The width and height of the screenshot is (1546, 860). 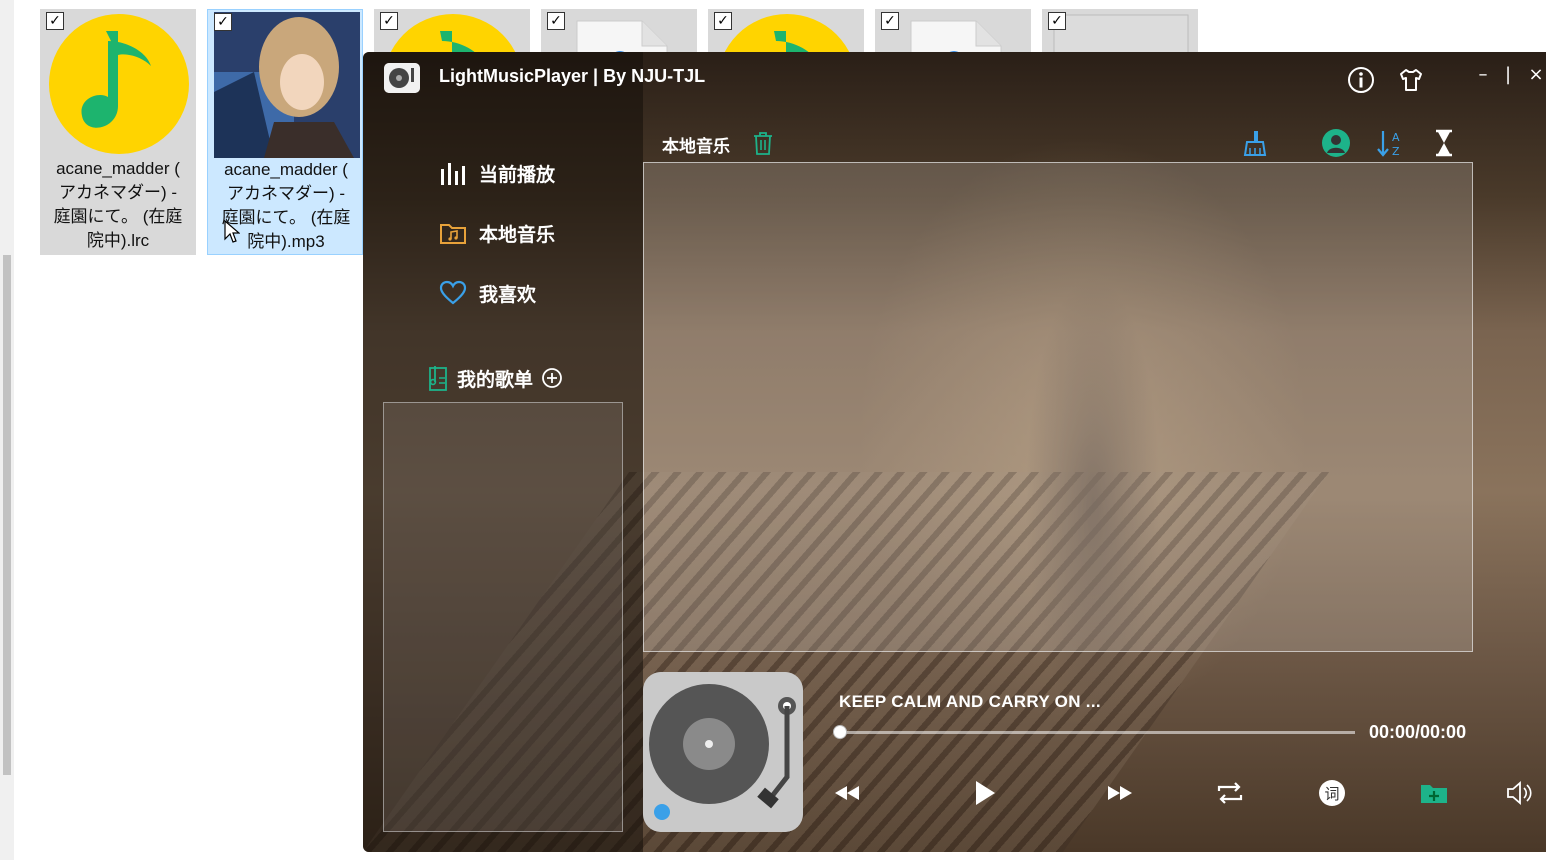 What do you see at coordinates (1444, 143) in the screenshot?
I see `hourglass-icon` at bounding box center [1444, 143].